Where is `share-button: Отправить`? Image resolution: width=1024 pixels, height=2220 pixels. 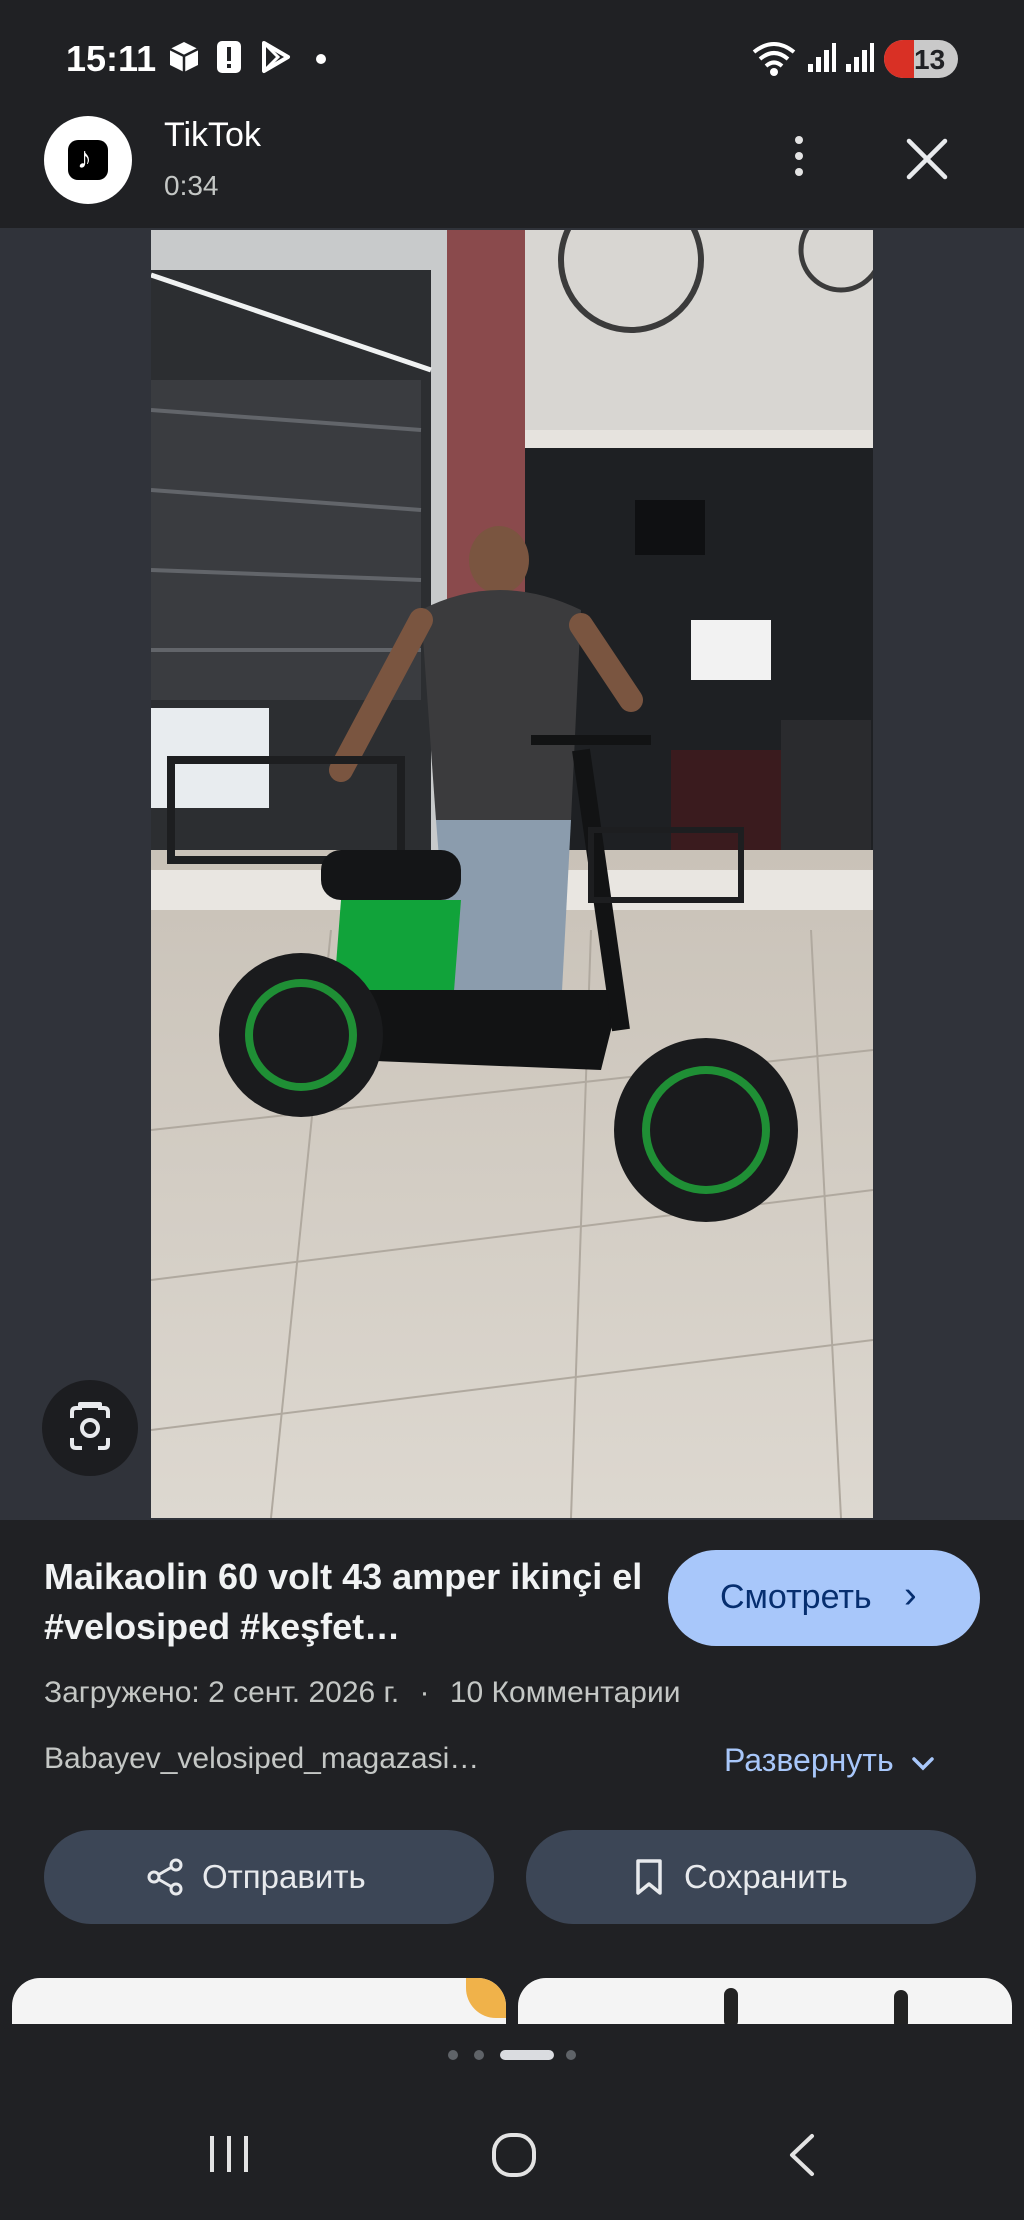 share-button: Отправить is located at coordinates (269, 1877).